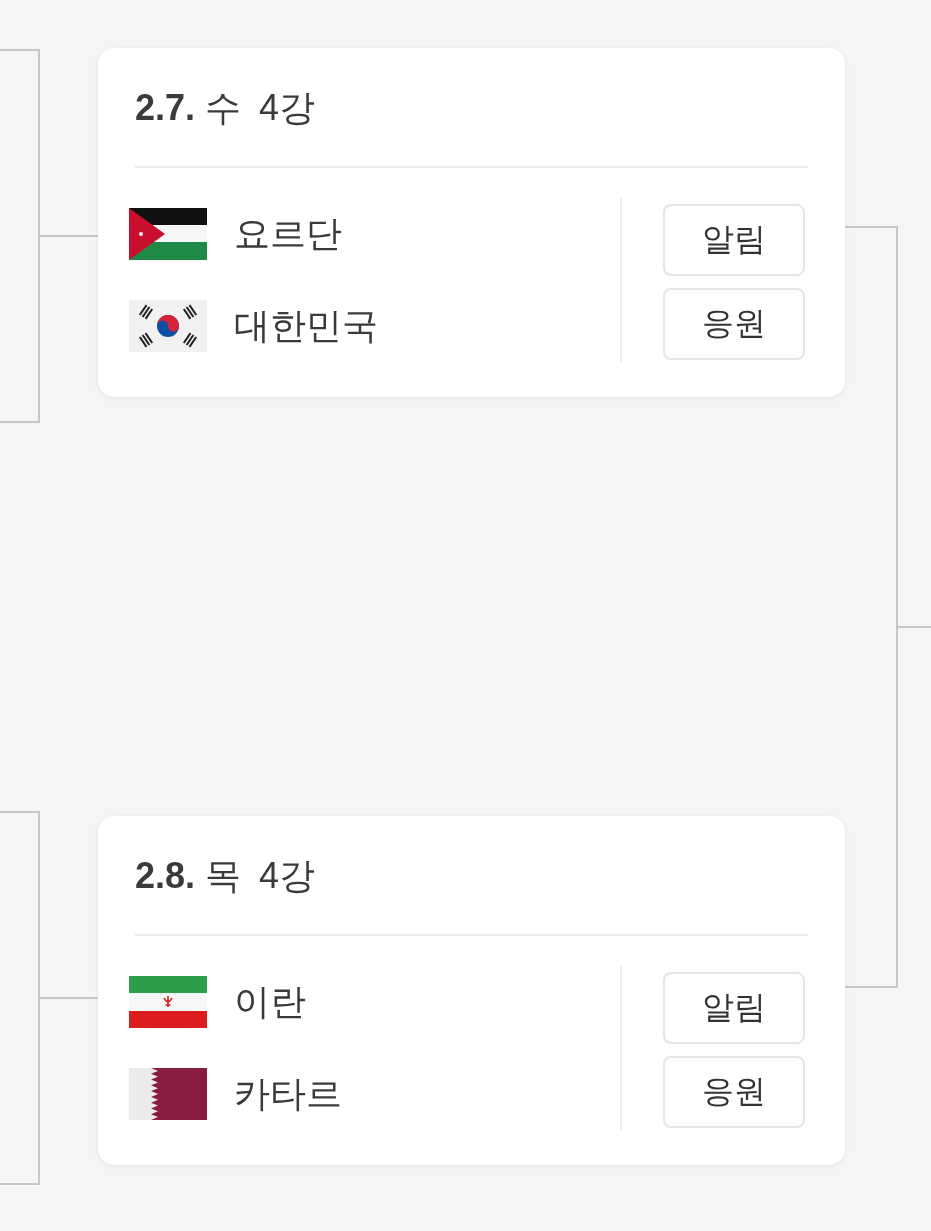 This screenshot has height=1231, width=931. I want to click on jordan-flag-icon, so click(168, 234).